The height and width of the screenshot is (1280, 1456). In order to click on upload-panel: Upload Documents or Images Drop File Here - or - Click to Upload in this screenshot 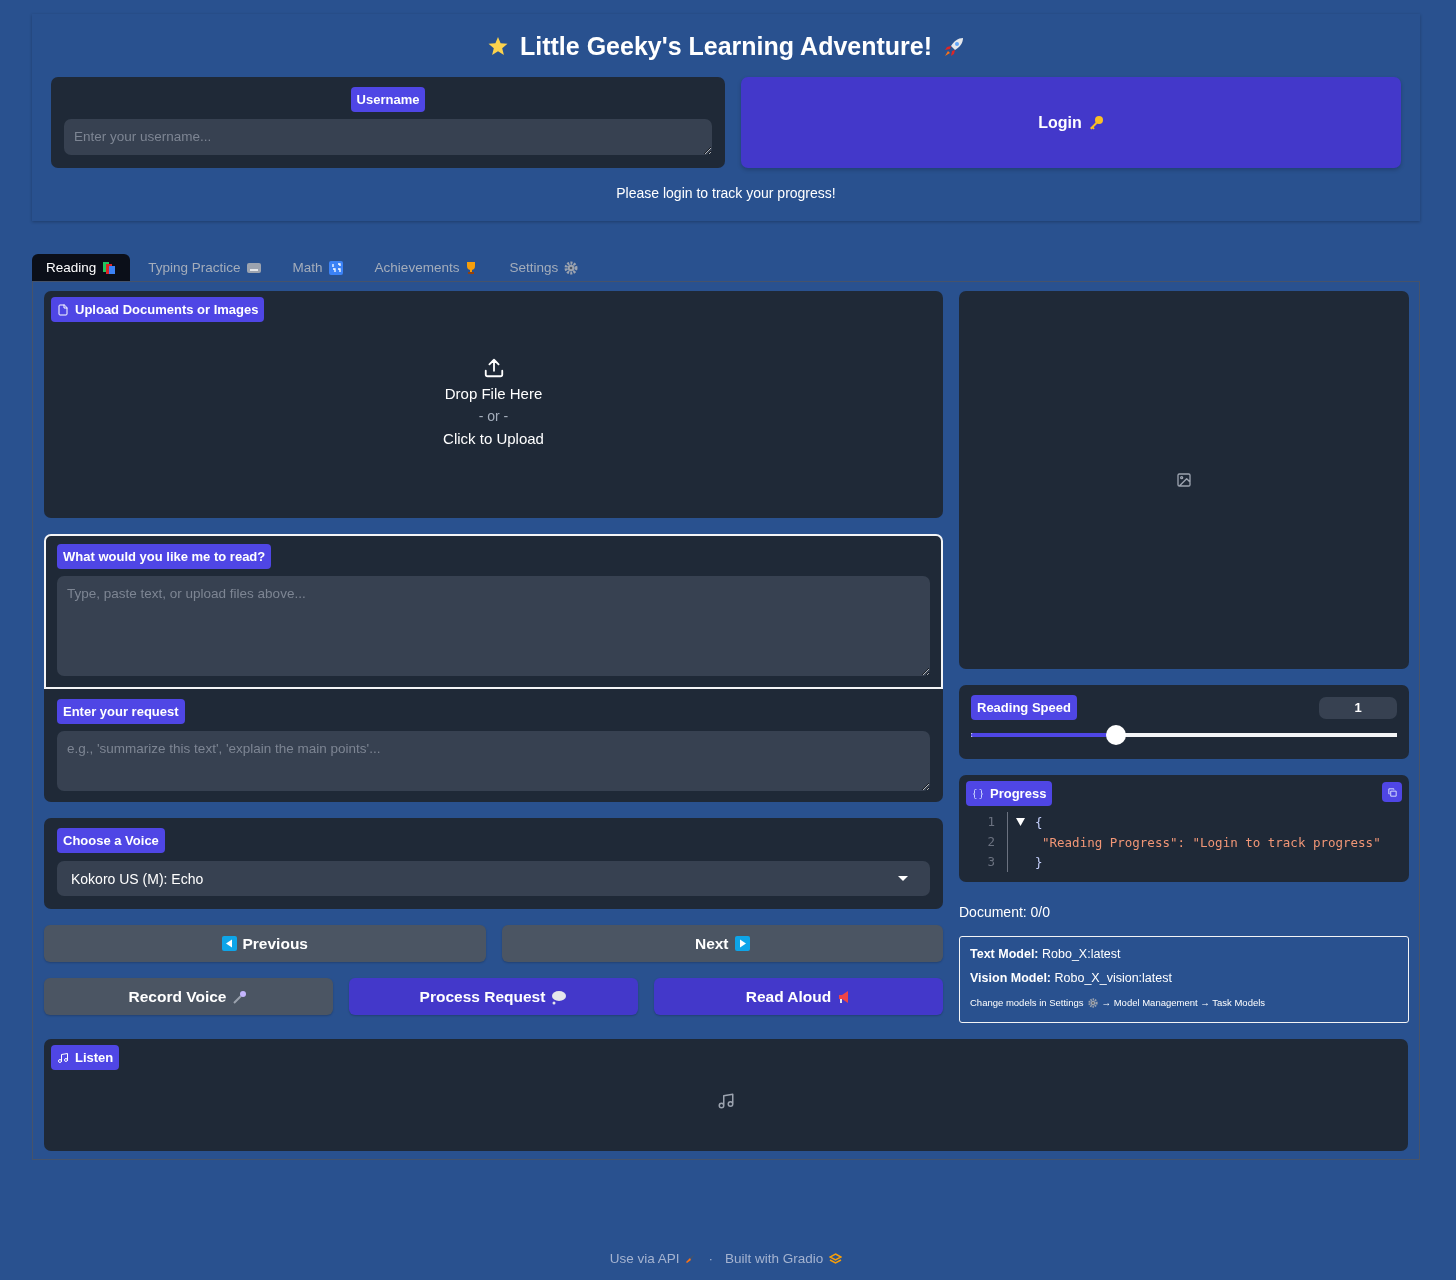, I will do `click(493, 404)`.